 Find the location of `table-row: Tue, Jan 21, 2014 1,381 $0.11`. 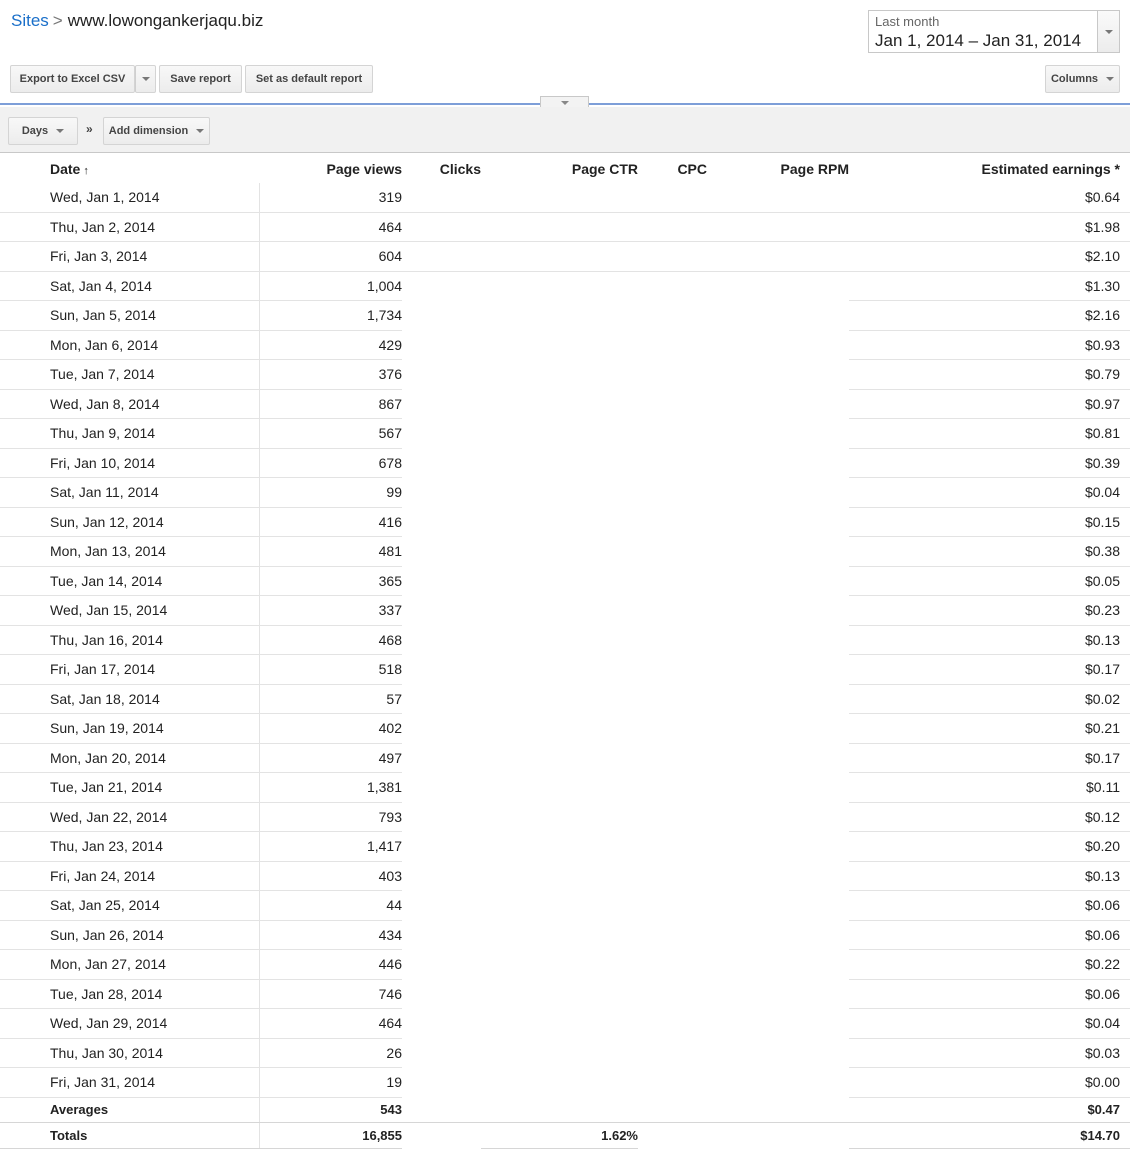

table-row: Tue, Jan 21, 2014 1,381 $0.11 is located at coordinates (565, 787).